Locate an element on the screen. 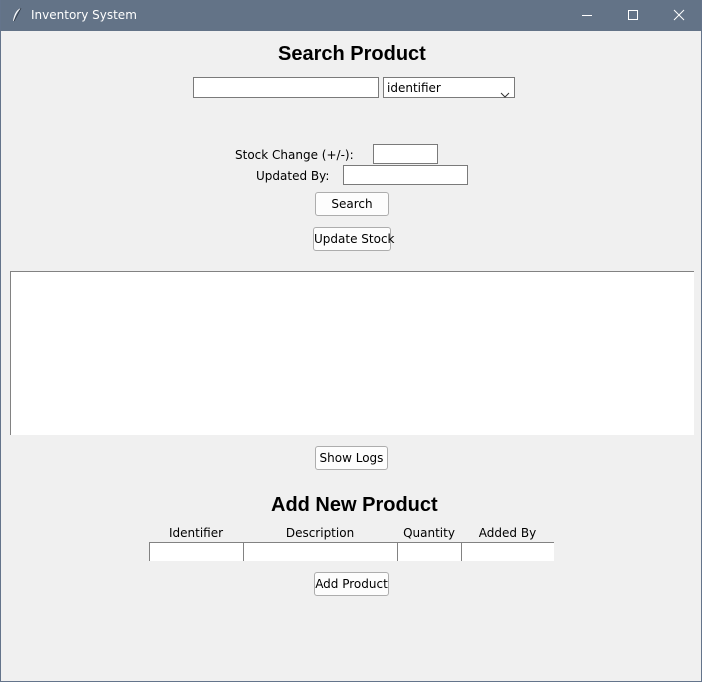 The image size is (702, 682). quantity-input is located at coordinates (429, 551).